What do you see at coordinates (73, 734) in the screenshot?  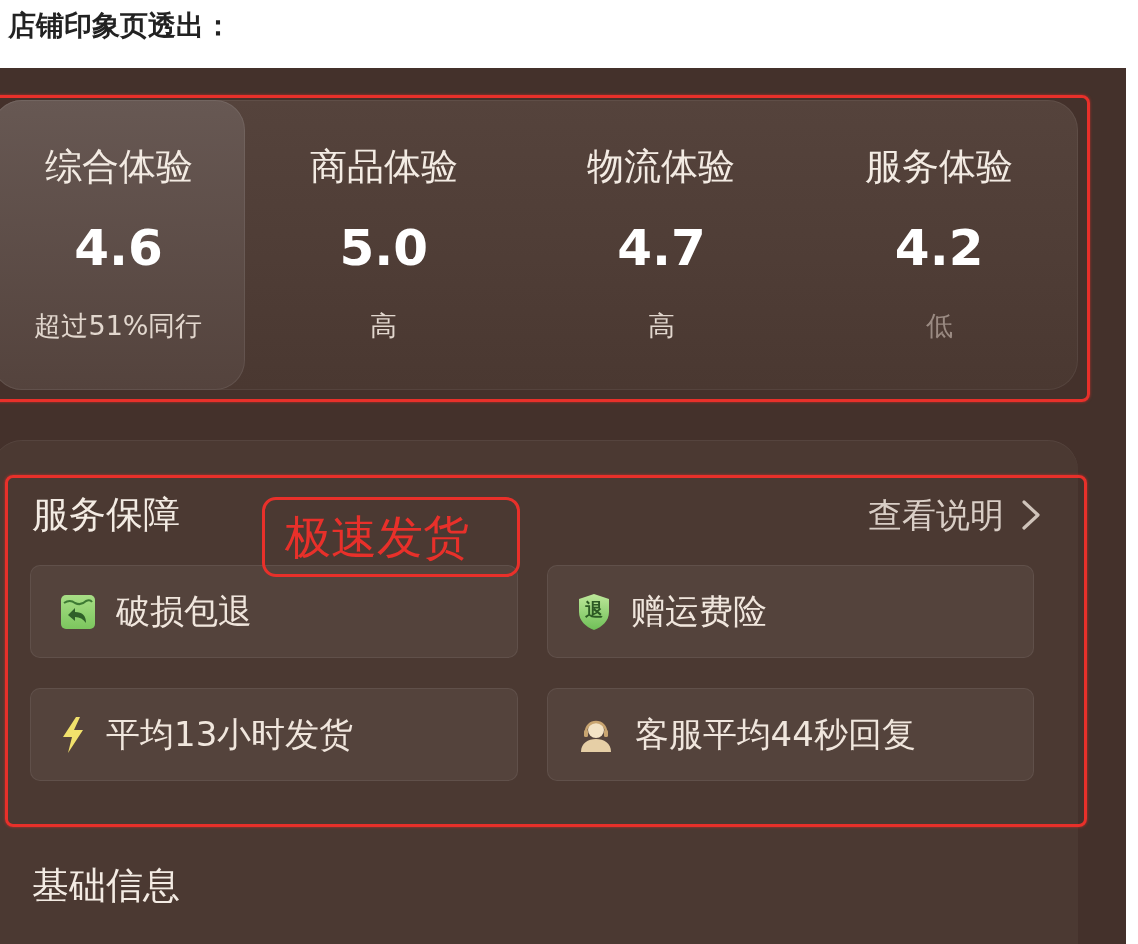 I see `lightning-icon` at bounding box center [73, 734].